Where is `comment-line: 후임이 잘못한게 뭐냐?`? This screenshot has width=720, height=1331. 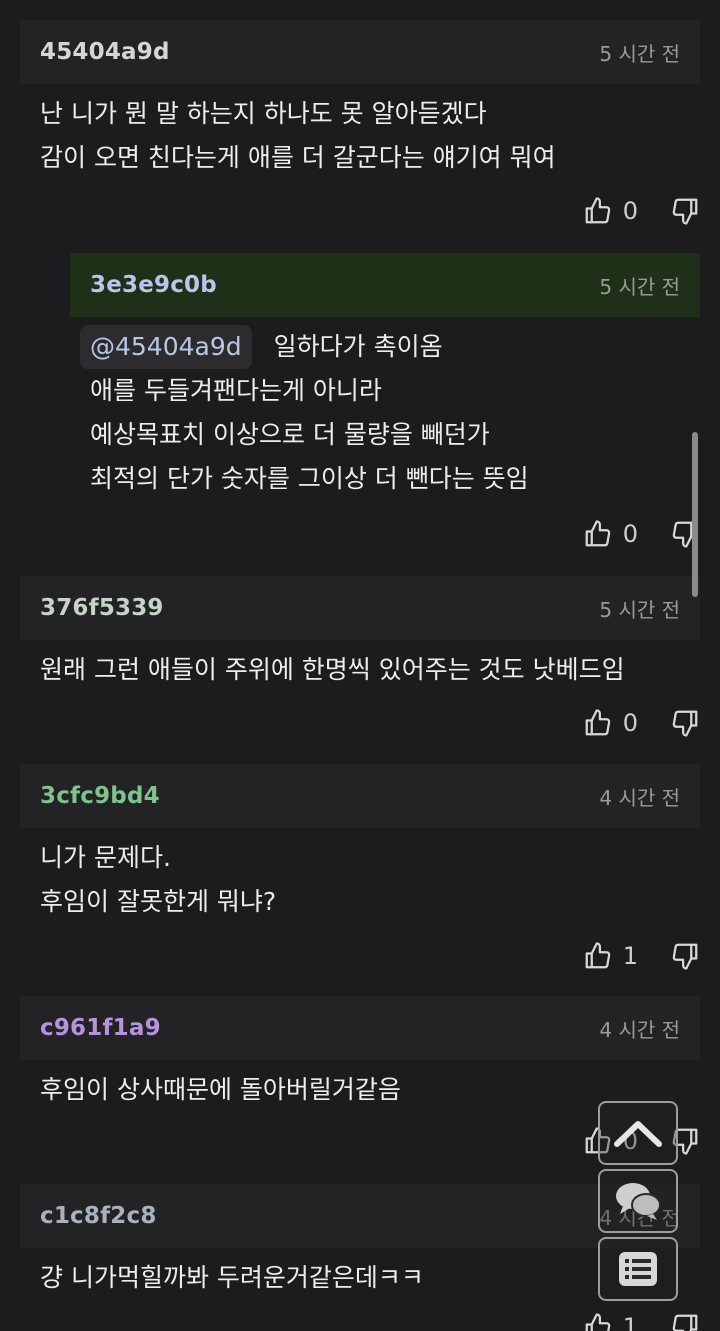
comment-line: 후임이 잘못한게 뭐냐? is located at coordinates (158, 901).